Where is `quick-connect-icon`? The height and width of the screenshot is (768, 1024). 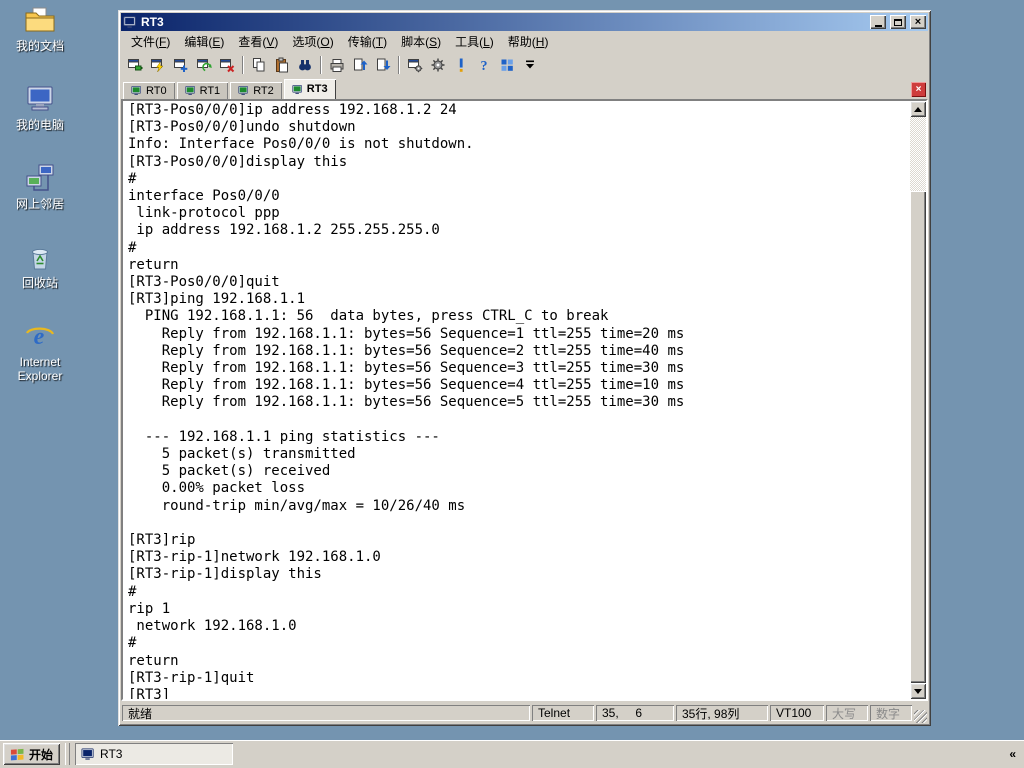
quick-connect-icon is located at coordinates (157, 65).